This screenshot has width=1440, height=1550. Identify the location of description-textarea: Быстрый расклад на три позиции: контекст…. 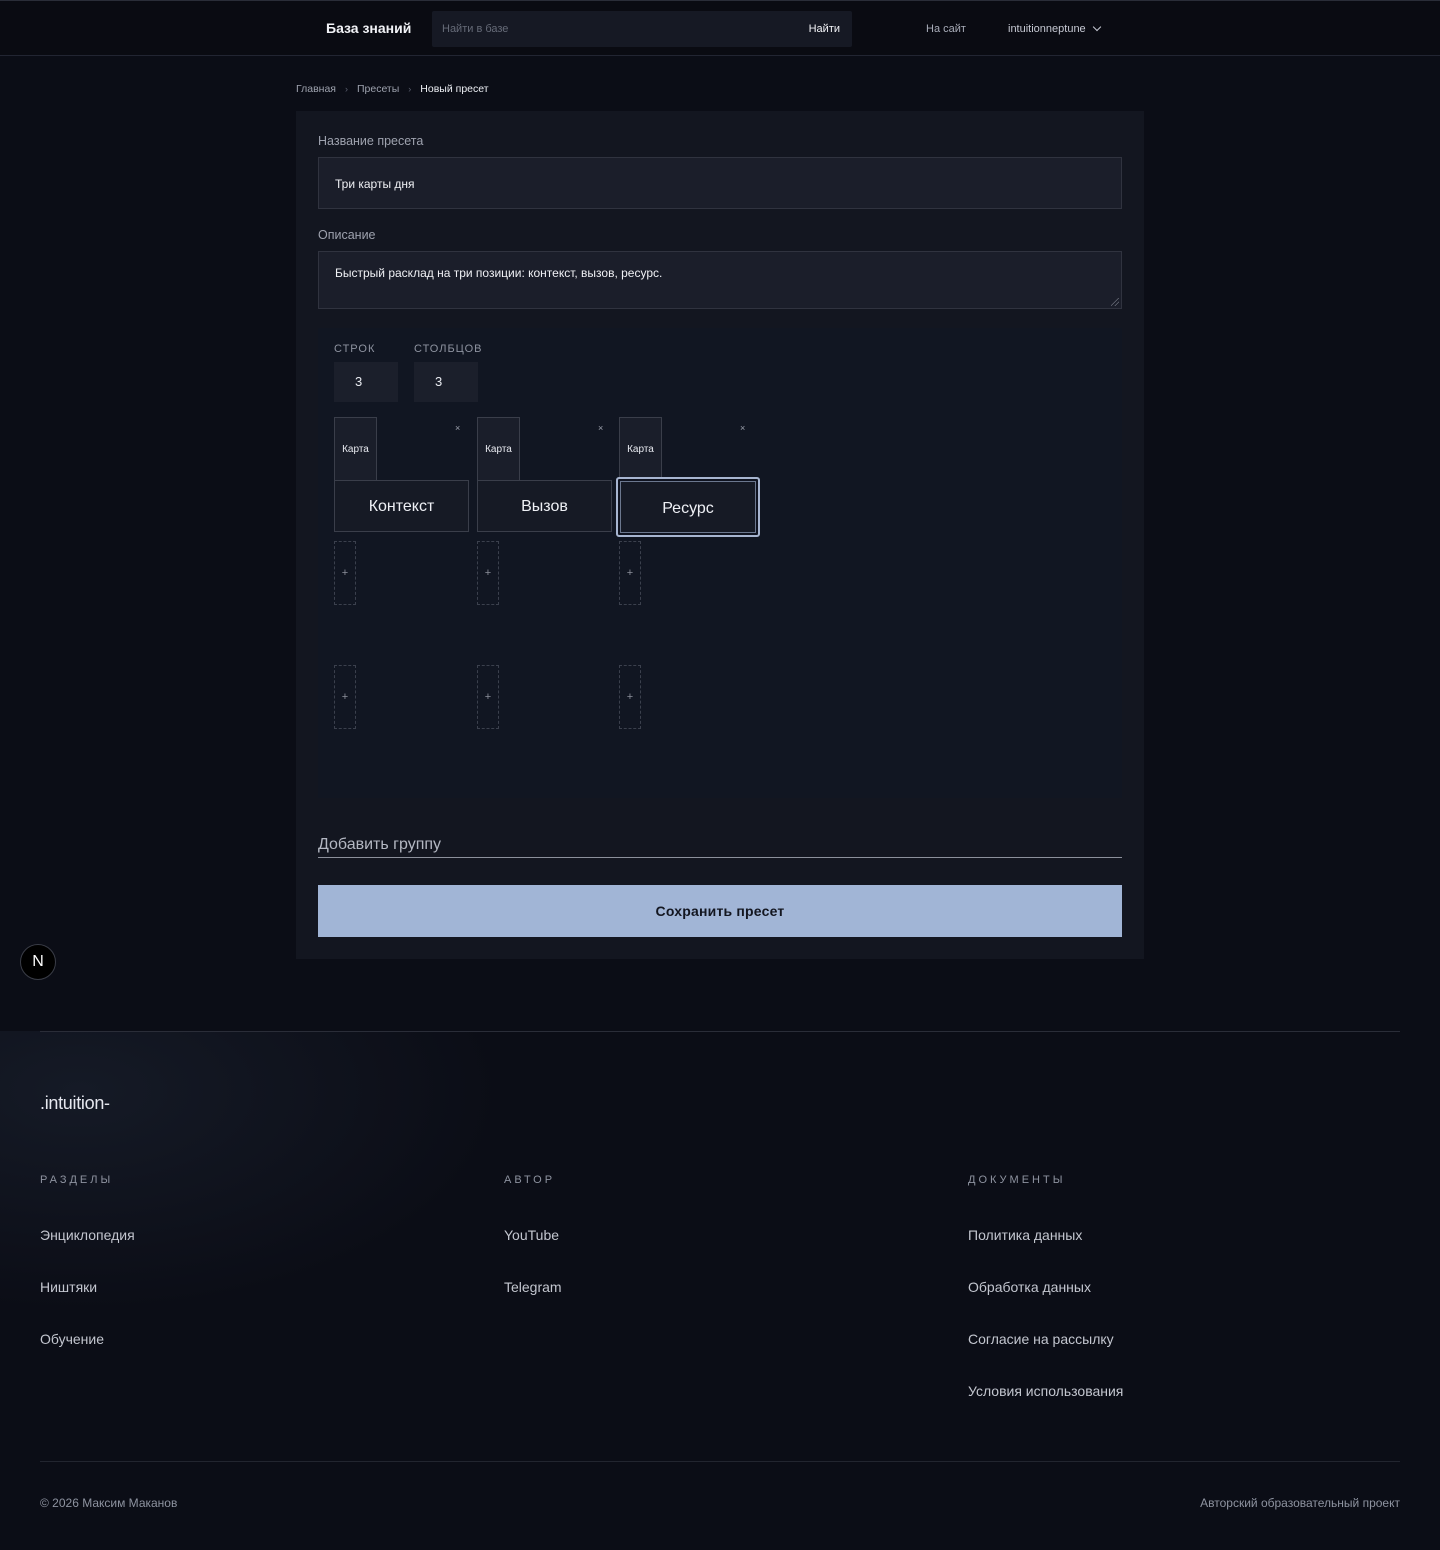
(720, 280).